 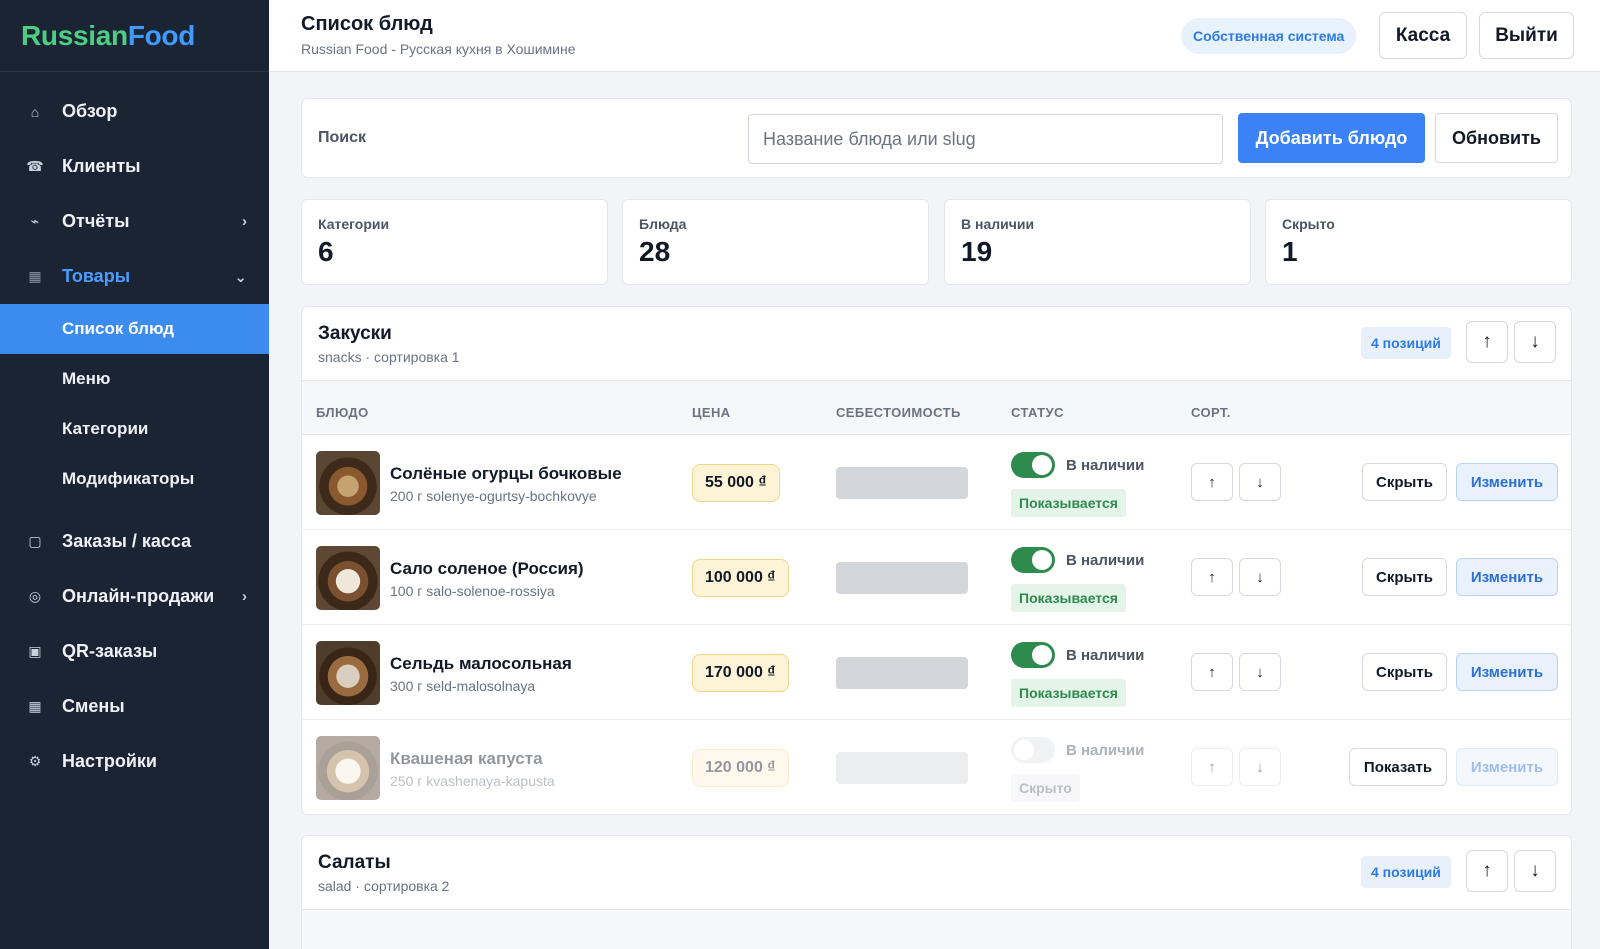 What do you see at coordinates (466, 758) in the screenshot?
I see `dish-name: Квашеная капуста` at bounding box center [466, 758].